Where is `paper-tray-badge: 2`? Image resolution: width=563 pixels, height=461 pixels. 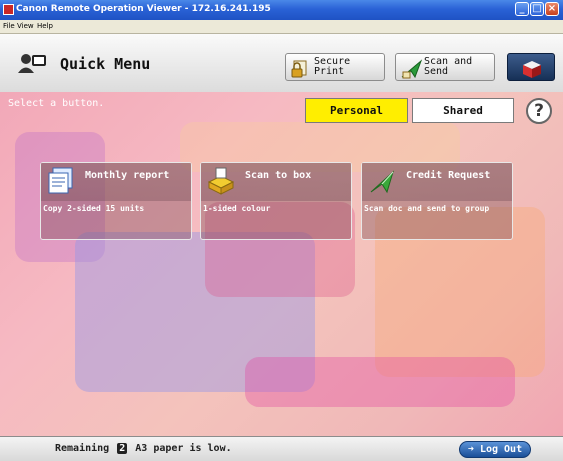 paper-tray-badge: 2 is located at coordinates (122, 448).